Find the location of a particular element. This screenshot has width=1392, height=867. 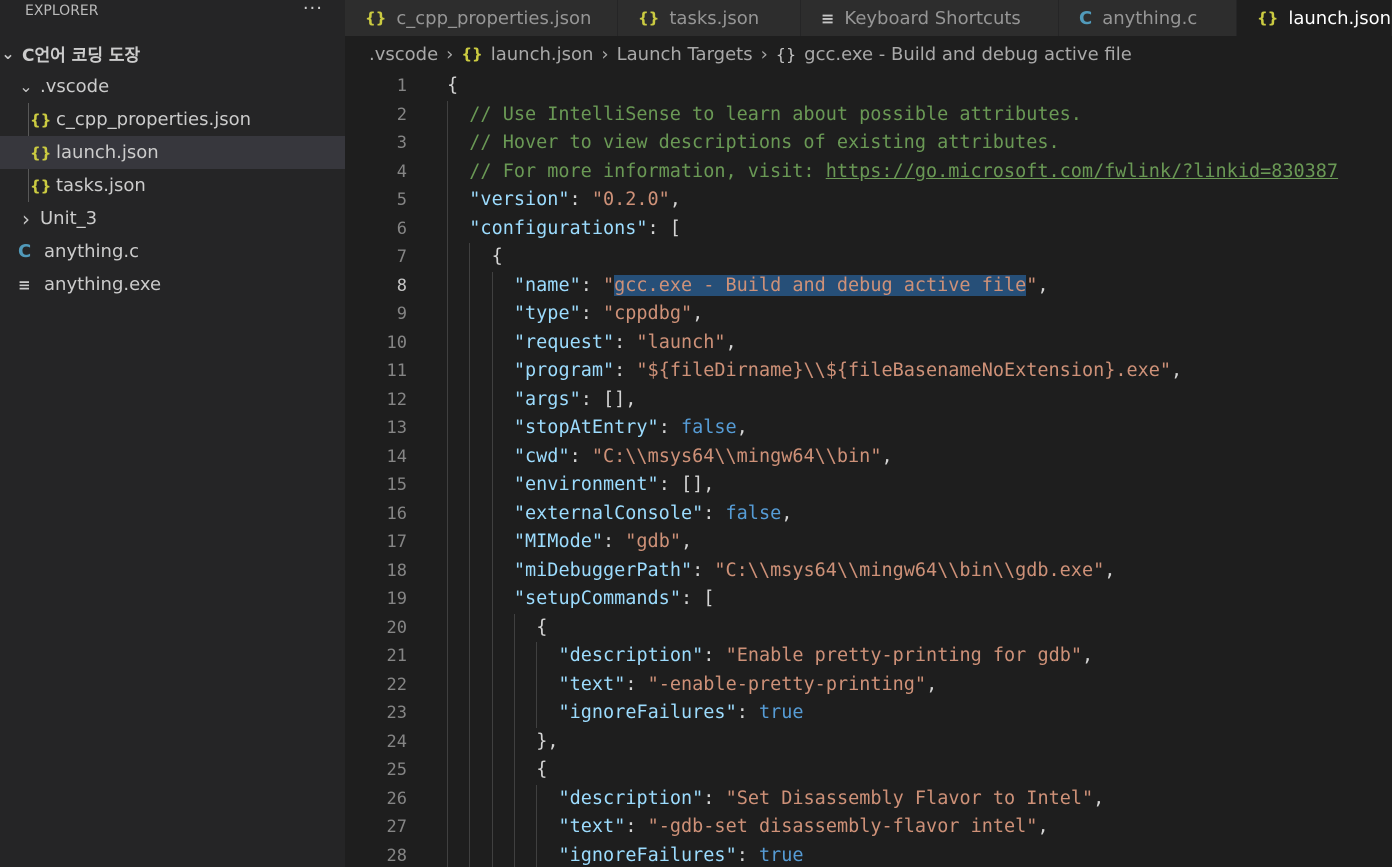

code-line: 25 { is located at coordinates (868, 770).